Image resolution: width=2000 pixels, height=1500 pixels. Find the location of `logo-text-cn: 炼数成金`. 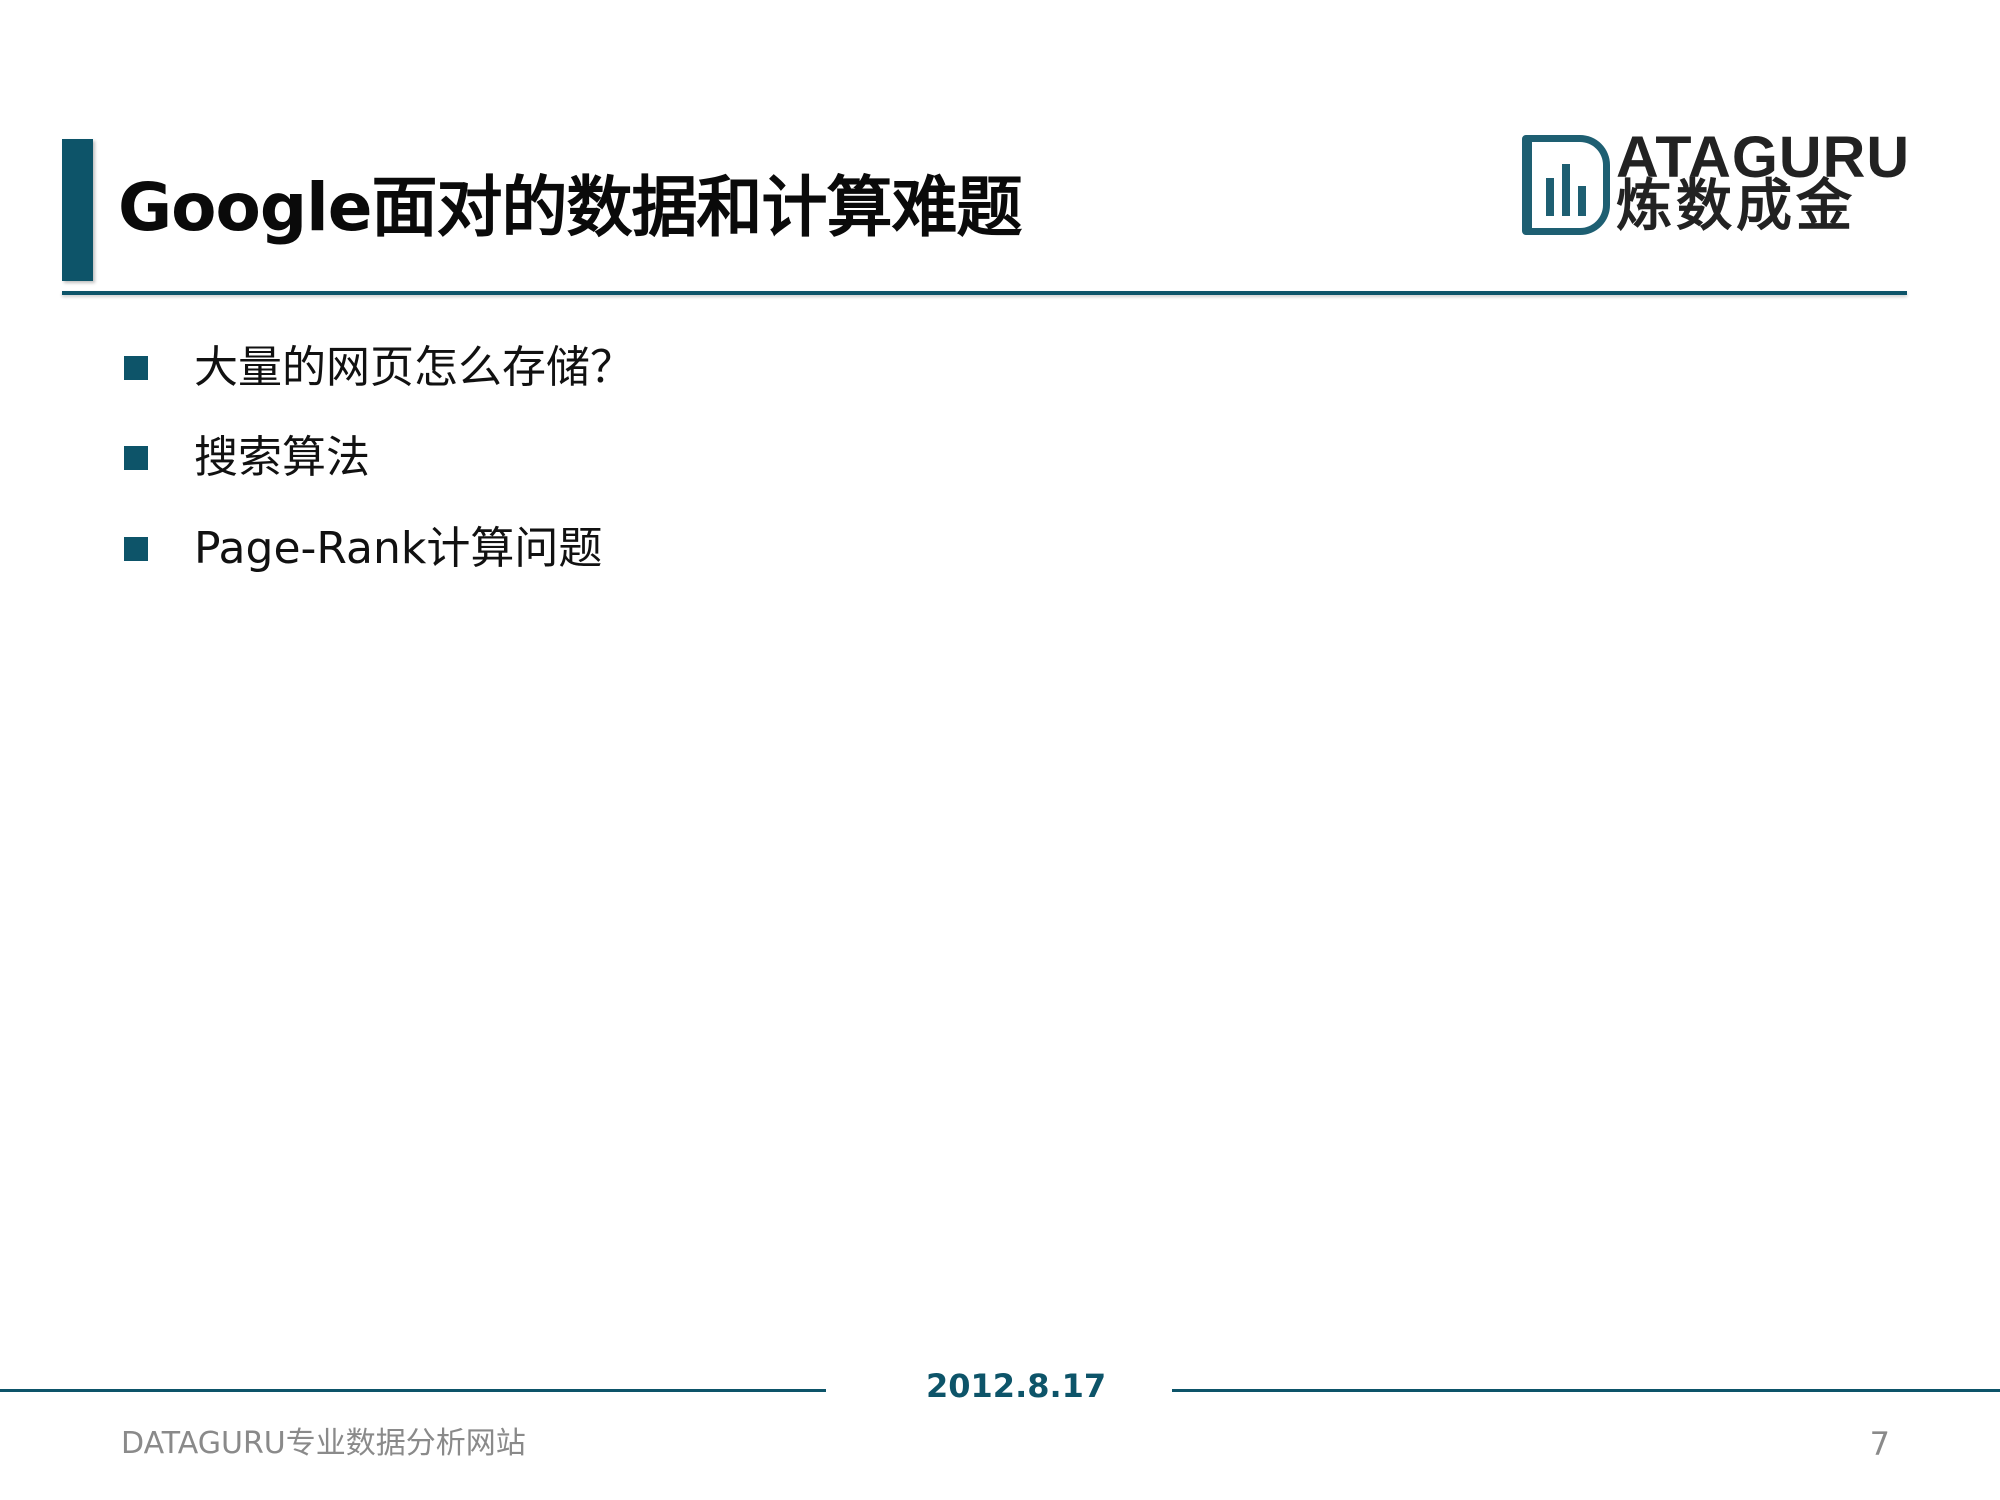

logo-text-cn: 炼数成金 is located at coordinates (1736, 206).